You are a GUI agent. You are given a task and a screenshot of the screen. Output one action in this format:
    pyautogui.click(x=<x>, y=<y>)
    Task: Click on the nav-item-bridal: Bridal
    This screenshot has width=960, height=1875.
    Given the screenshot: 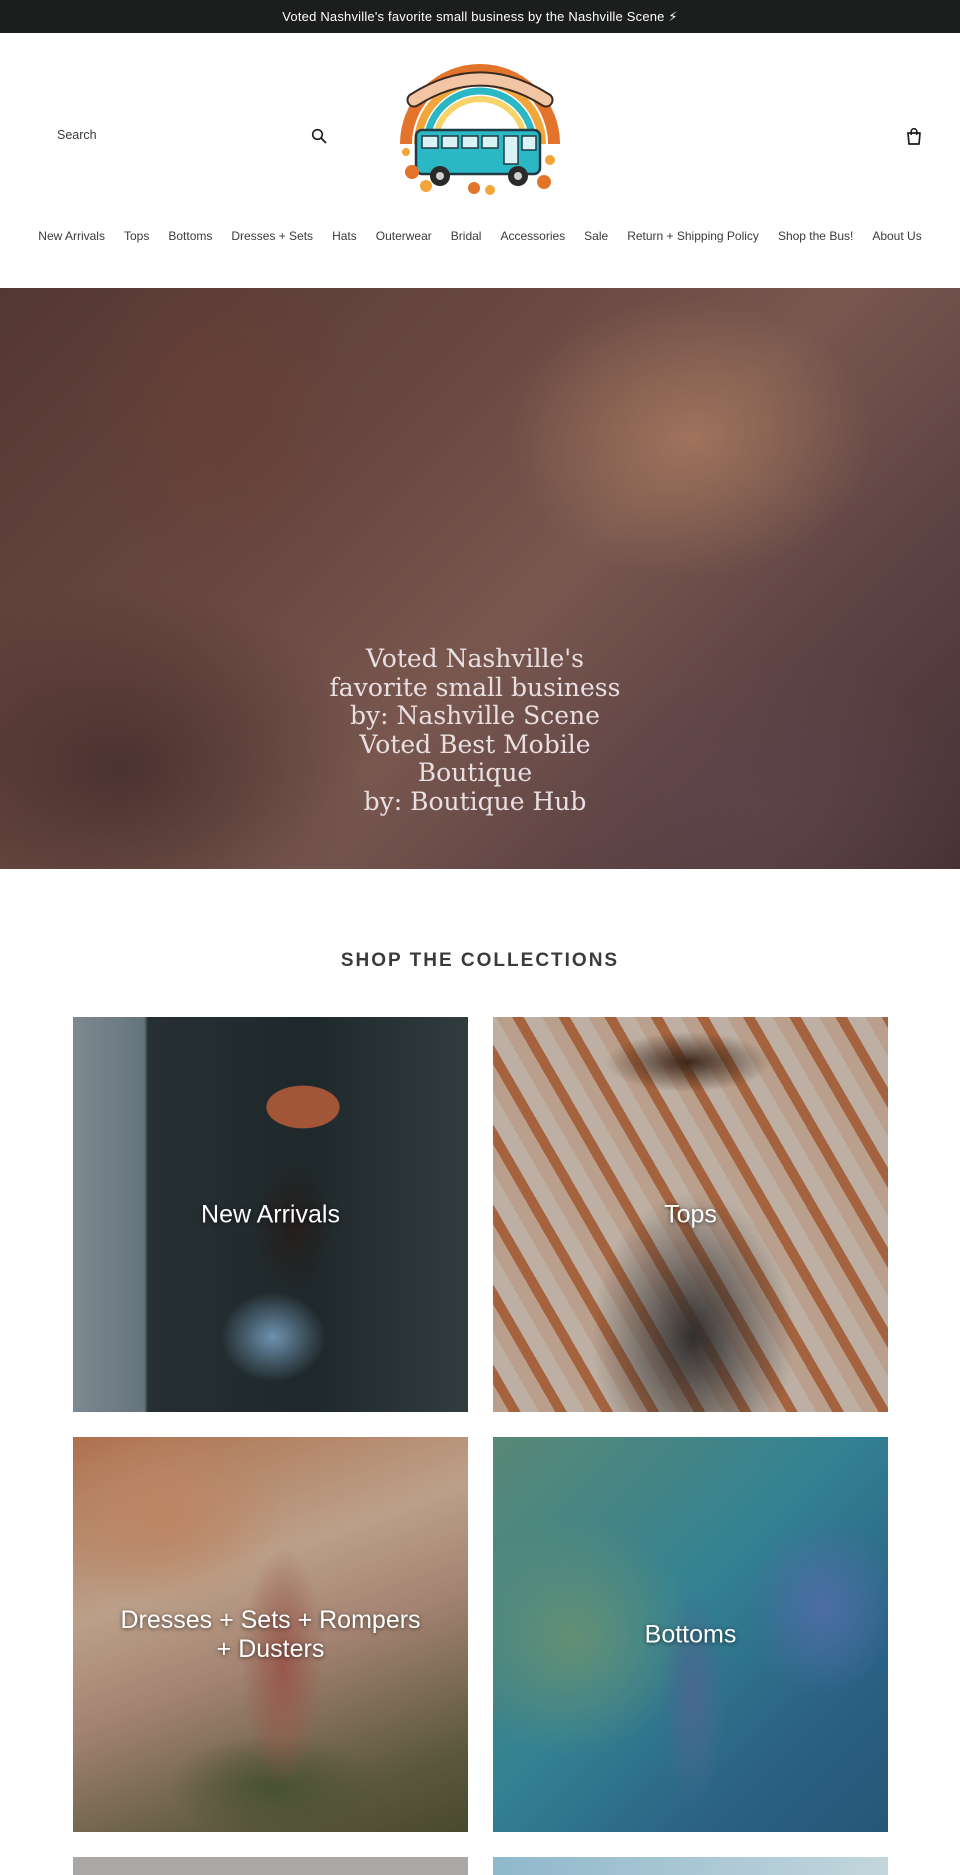 What is the action you would take?
    pyautogui.click(x=466, y=241)
    